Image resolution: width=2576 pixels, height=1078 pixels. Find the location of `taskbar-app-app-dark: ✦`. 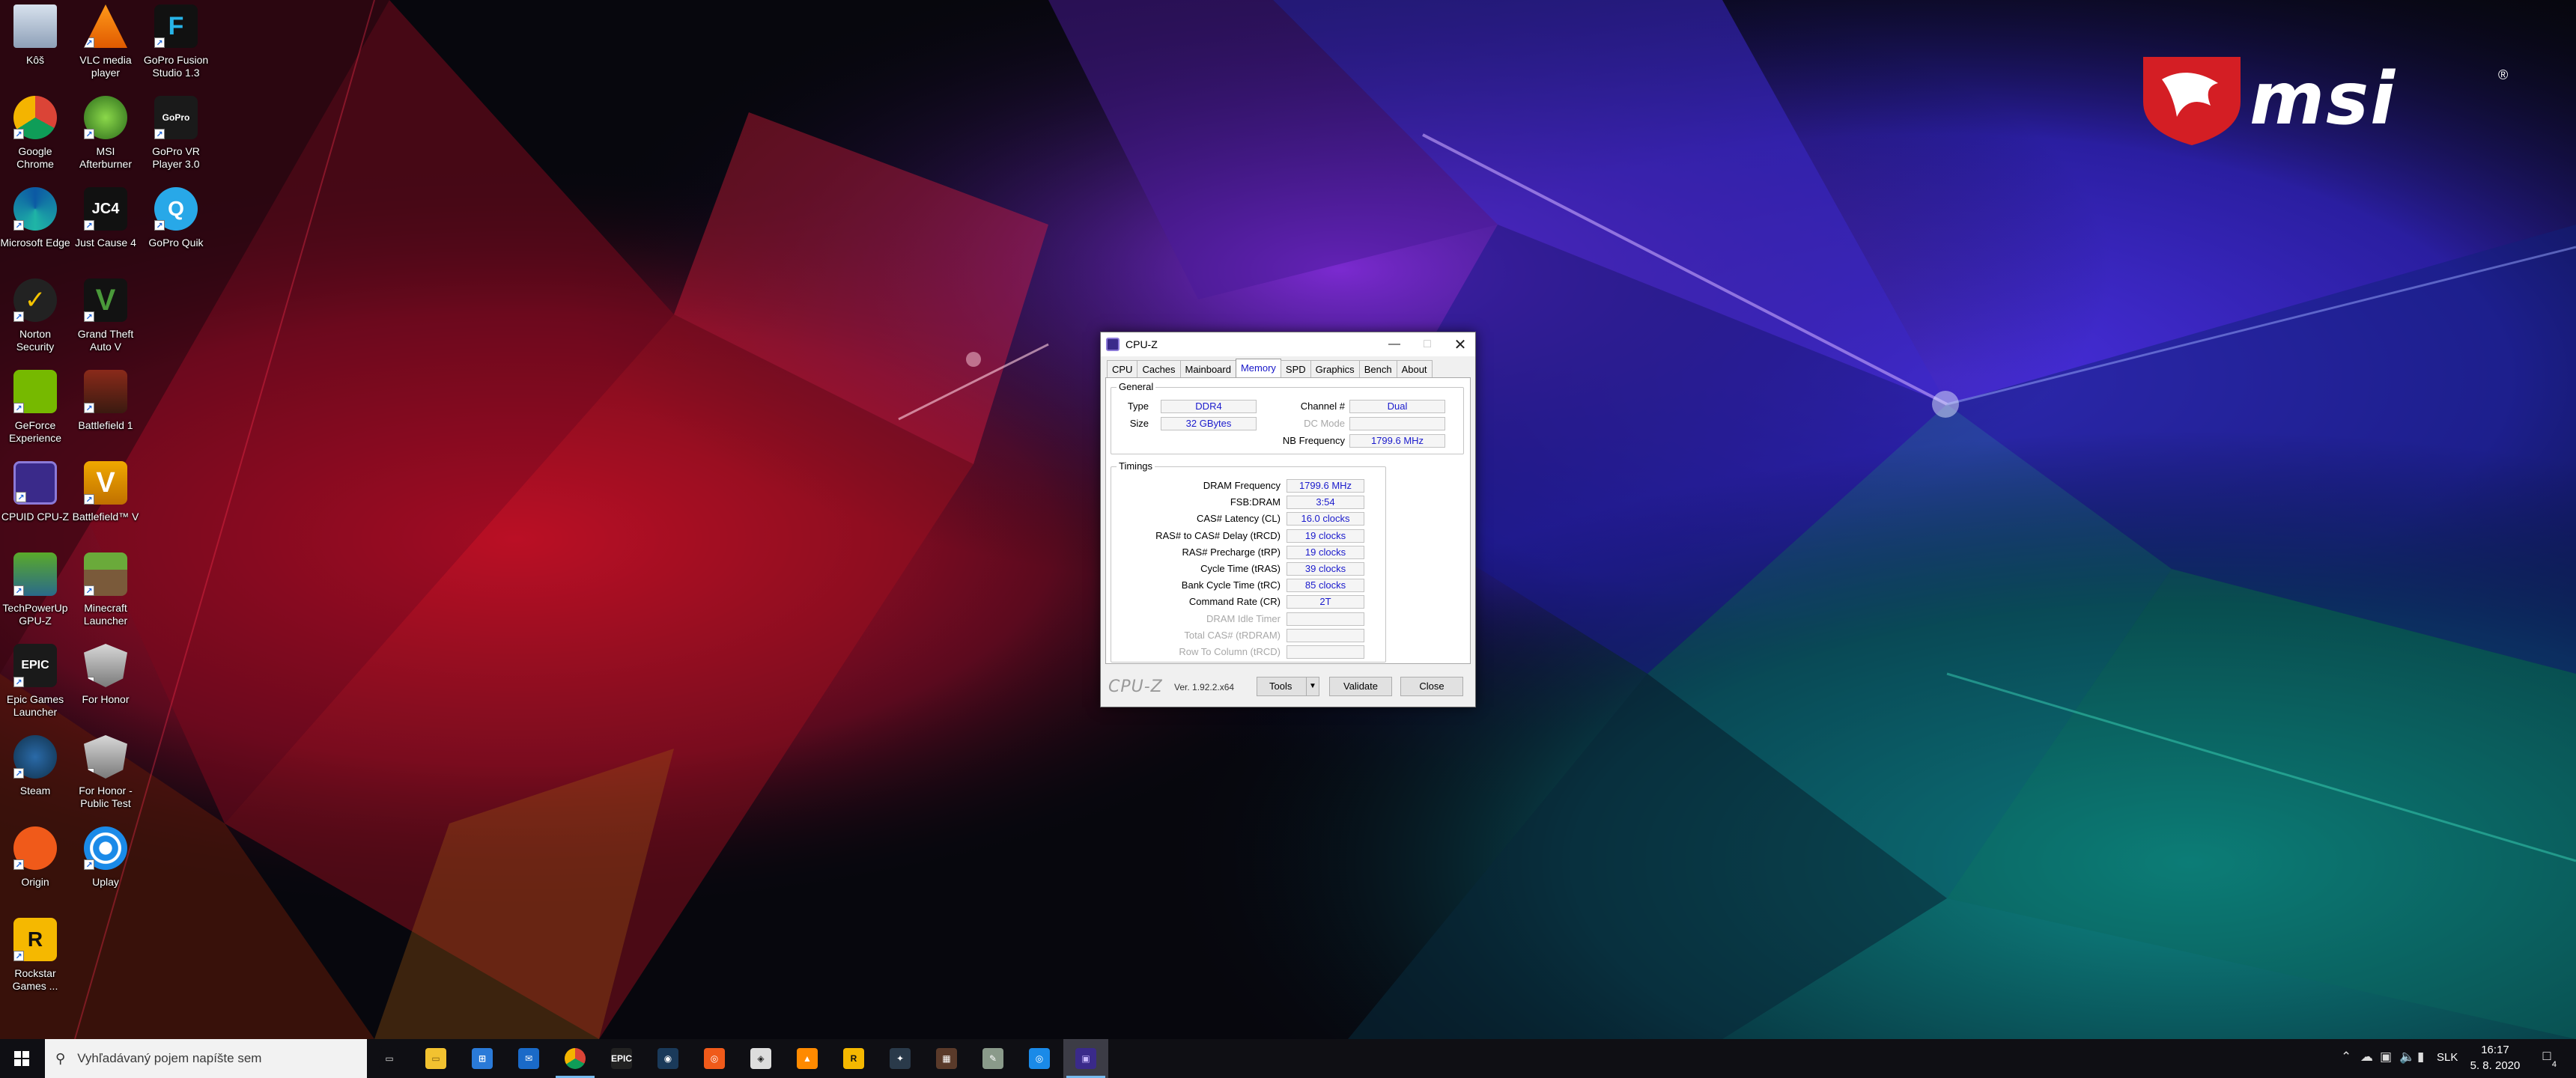

taskbar-app-app-dark: ✦ is located at coordinates (900, 1058).